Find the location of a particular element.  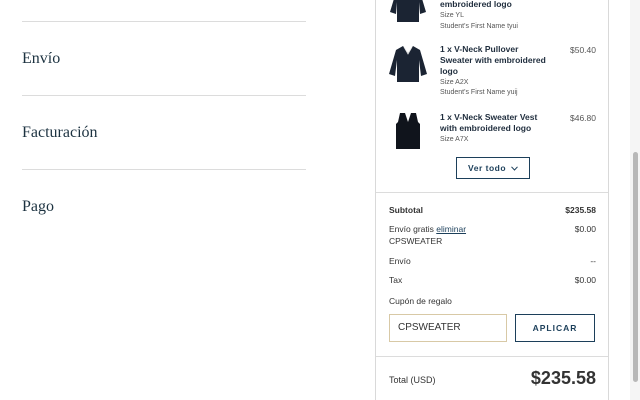

total-value: $235.58 is located at coordinates (563, 378).